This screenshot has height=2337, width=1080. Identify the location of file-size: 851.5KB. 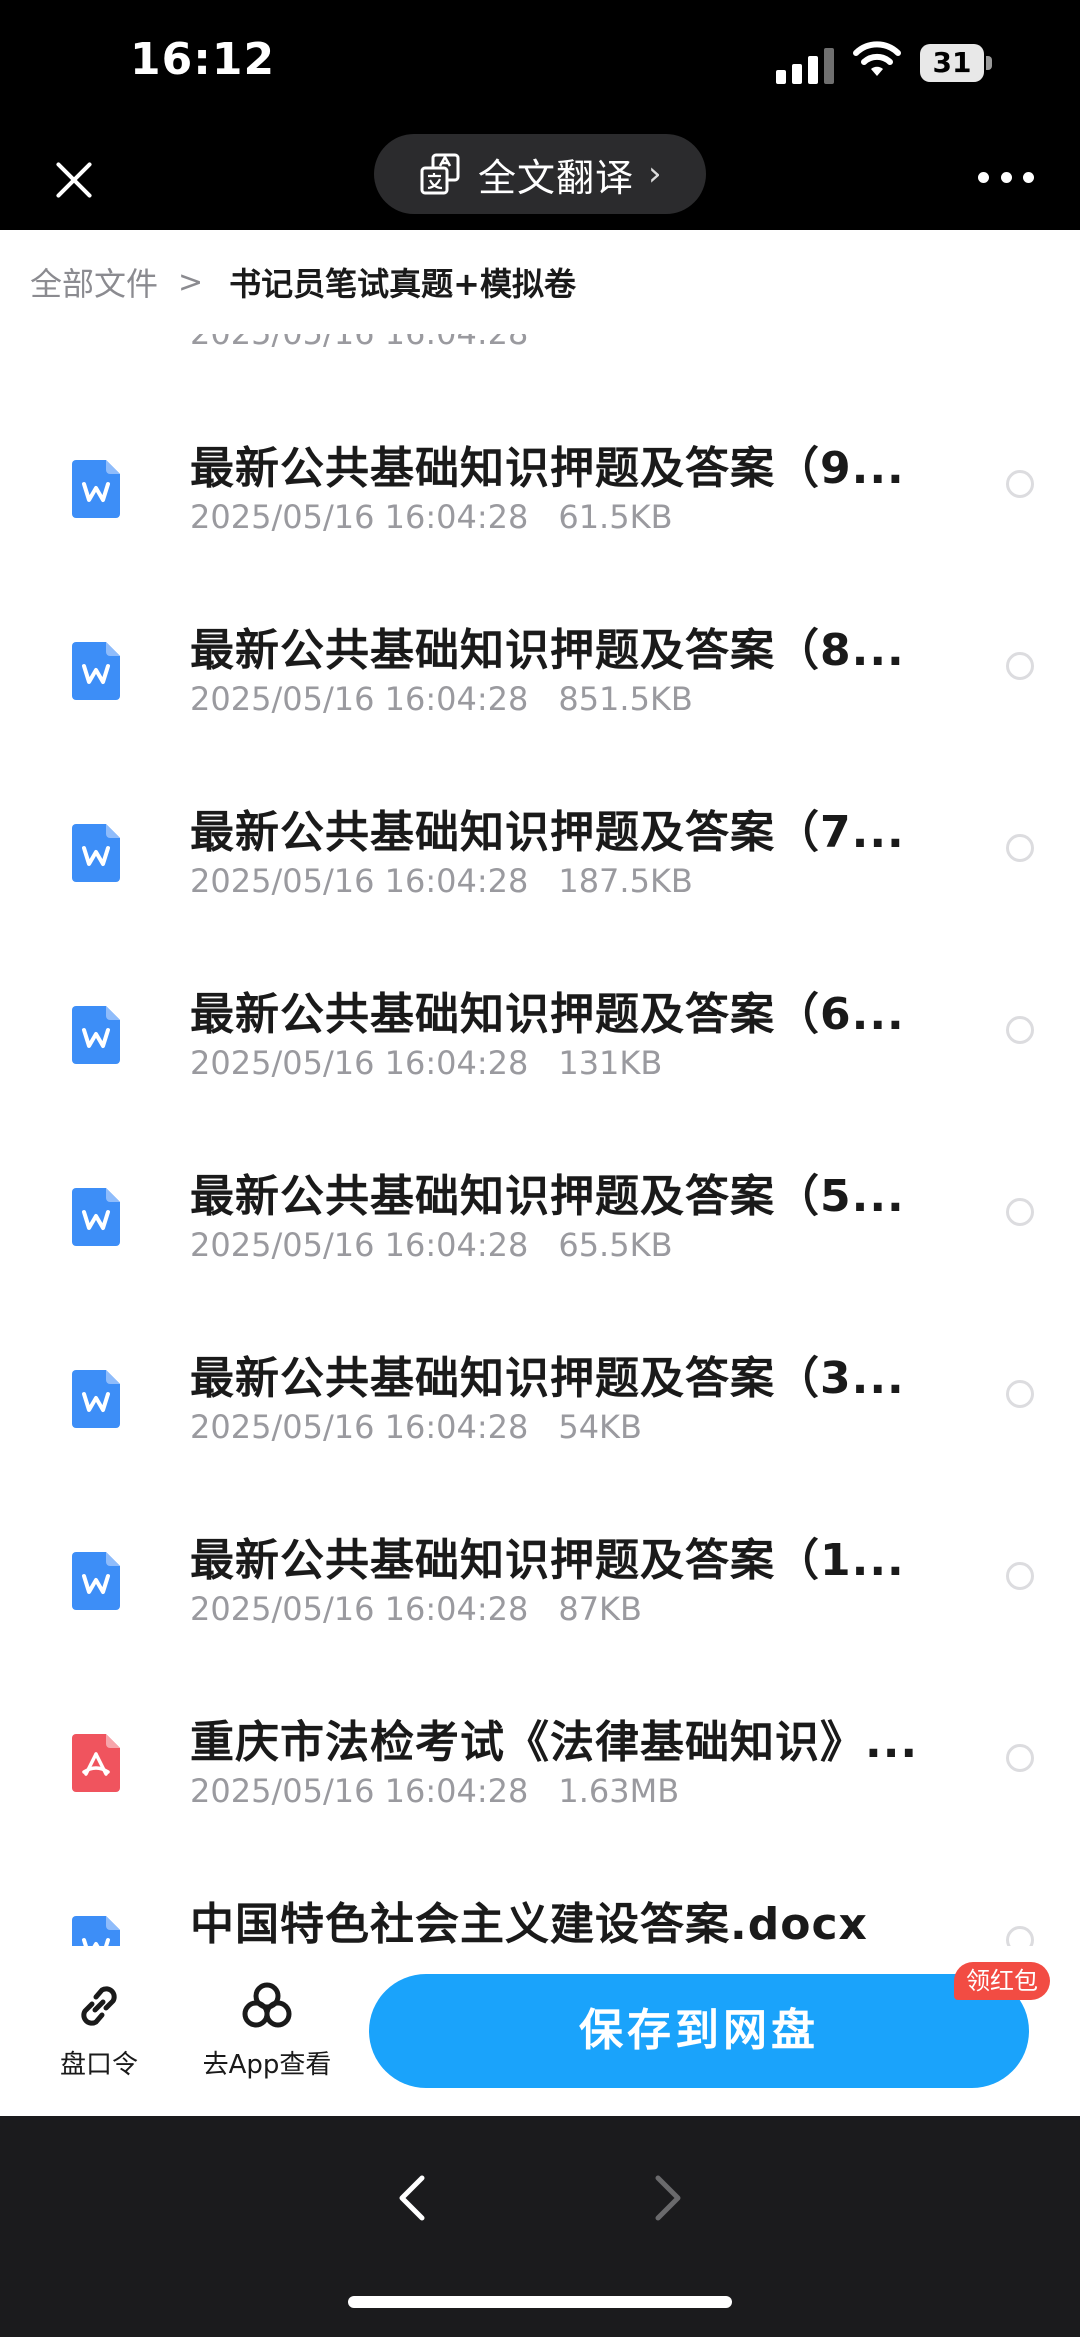
(625, 699).